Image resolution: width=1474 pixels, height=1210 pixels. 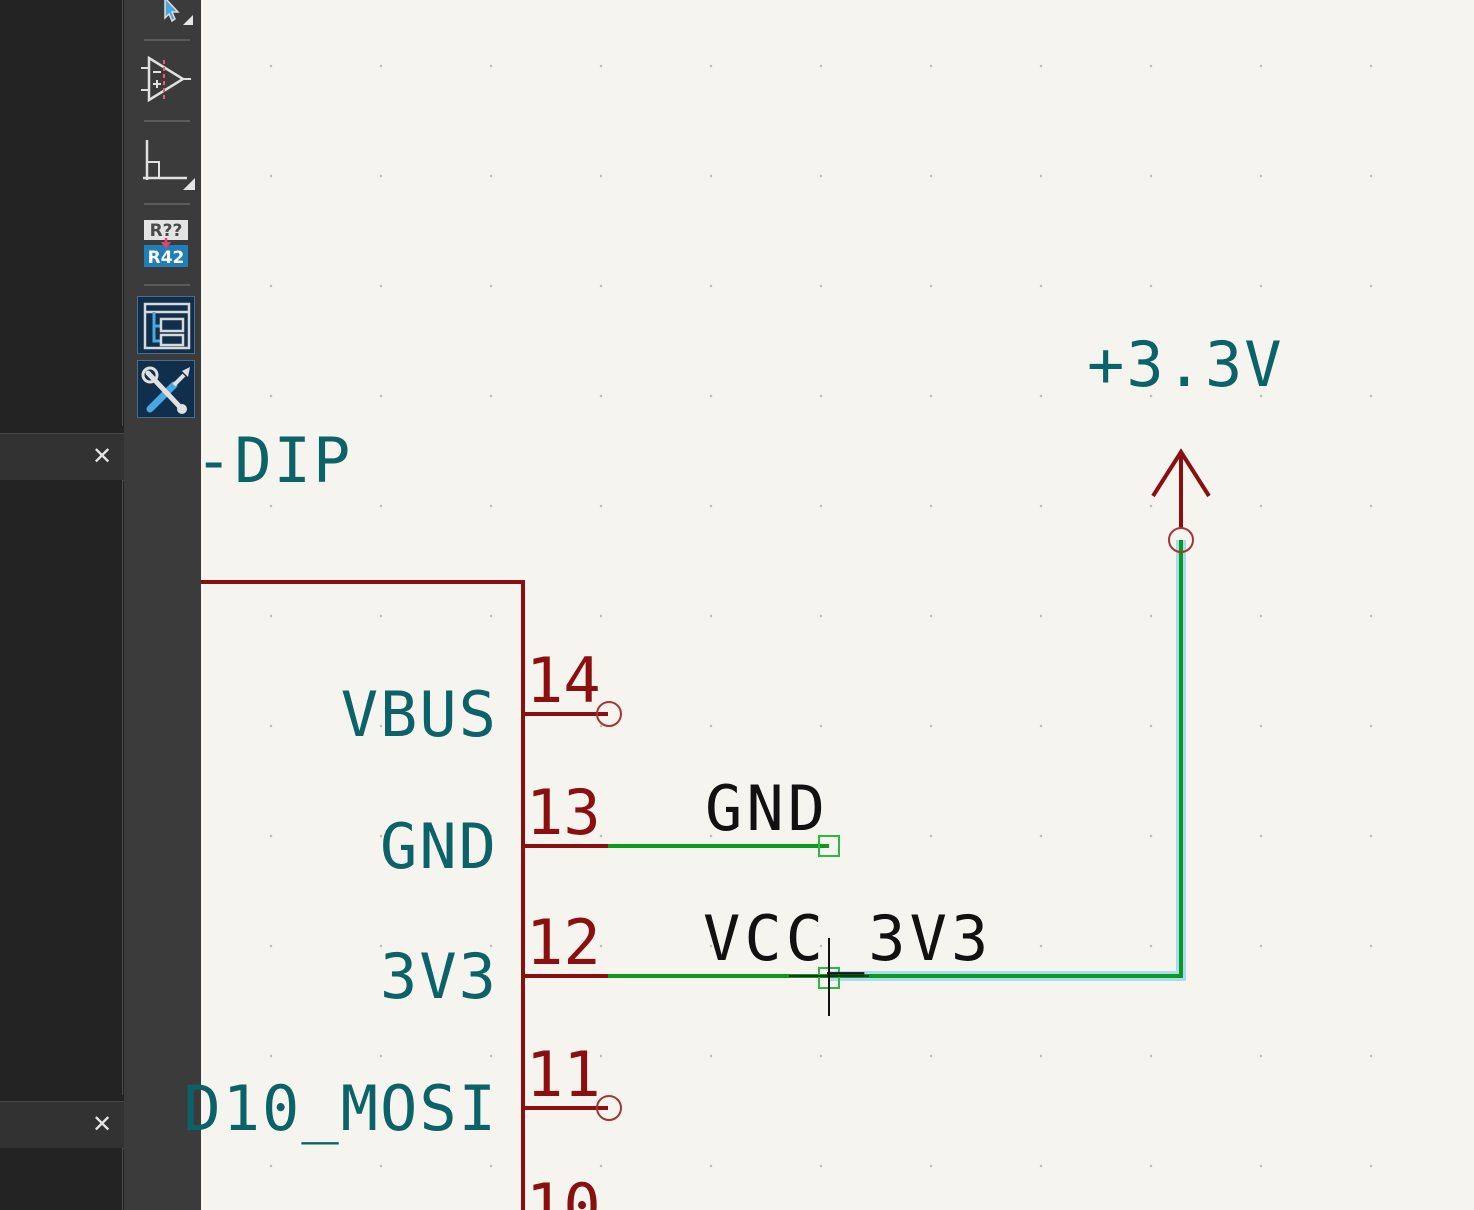 What do you see at coordinates (563, 1190) in the screenshot?
I see `pin-number-10: 10` at bounding box center [563, 1190].